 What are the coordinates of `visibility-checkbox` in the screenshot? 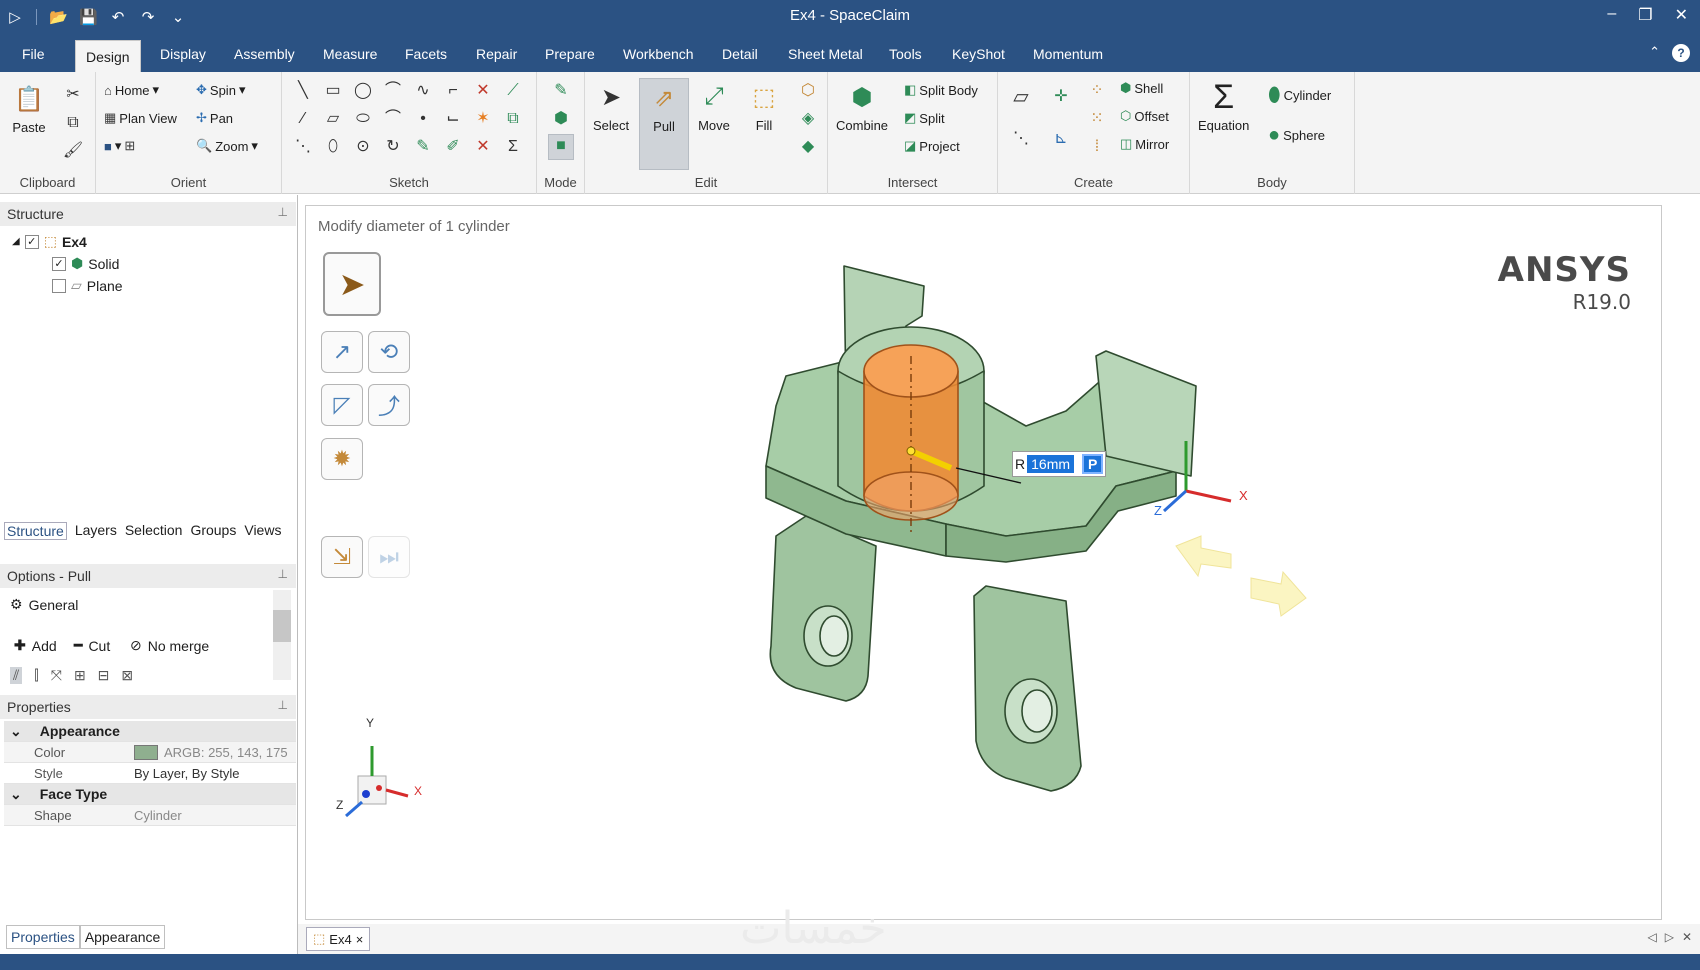 It's located at (59, 285).